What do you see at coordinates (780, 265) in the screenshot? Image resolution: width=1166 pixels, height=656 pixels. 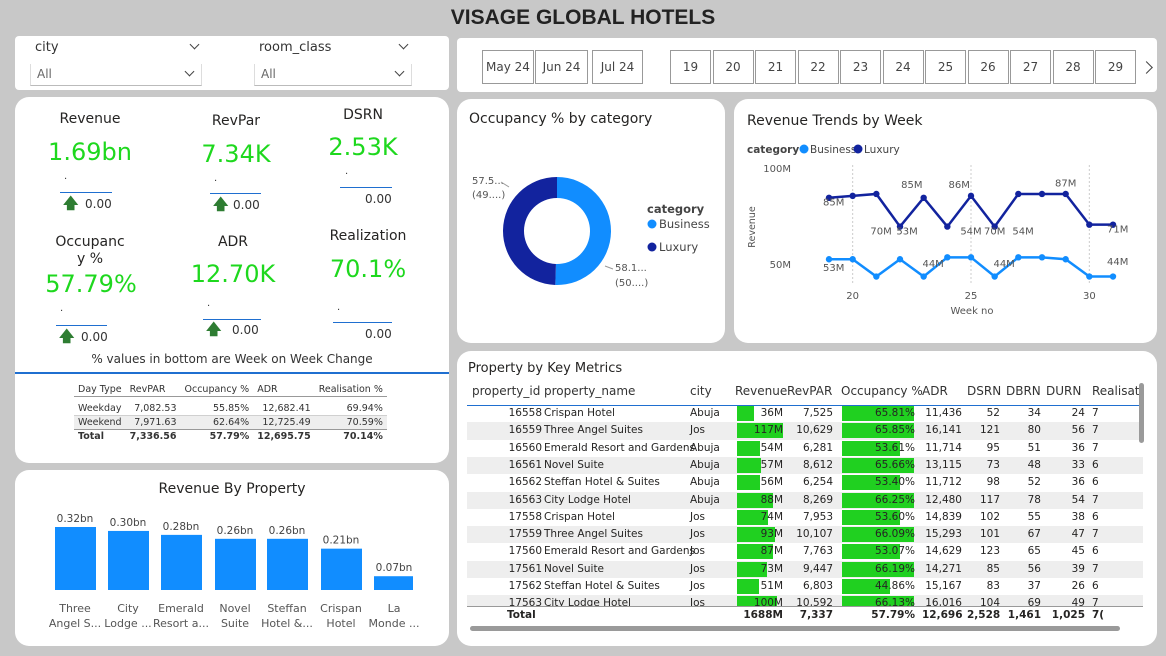 I see `y-tick-label: 50M` at bounding box center [780, 265].